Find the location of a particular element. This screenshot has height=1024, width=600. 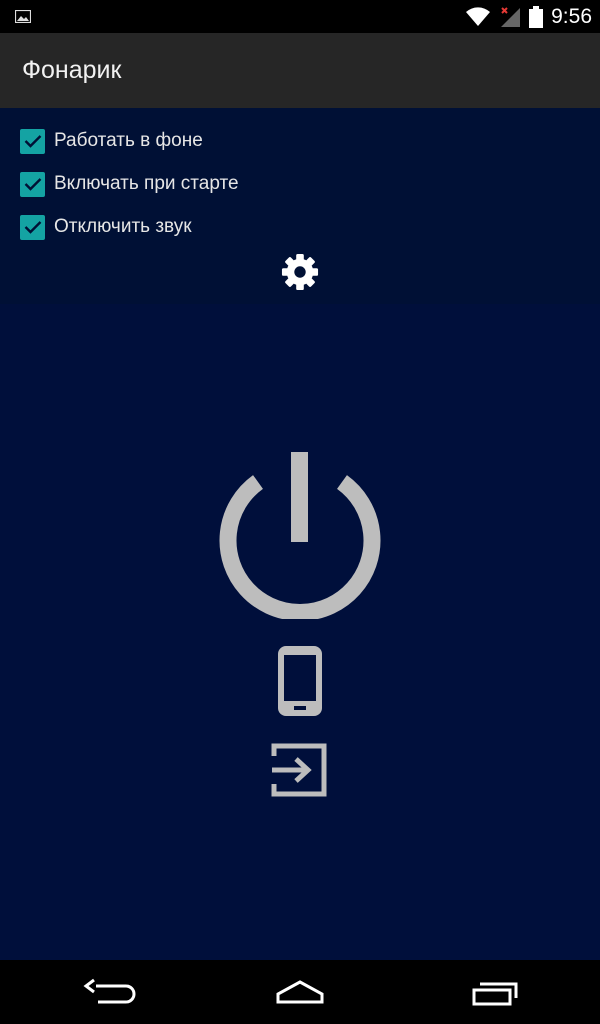

home-button is located at coordinates (300, 992).